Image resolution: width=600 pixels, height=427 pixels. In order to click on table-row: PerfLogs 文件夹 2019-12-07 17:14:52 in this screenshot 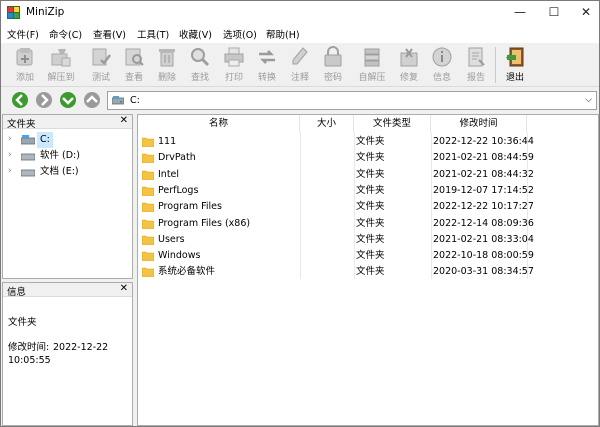, I will do `click(336, 191)`.